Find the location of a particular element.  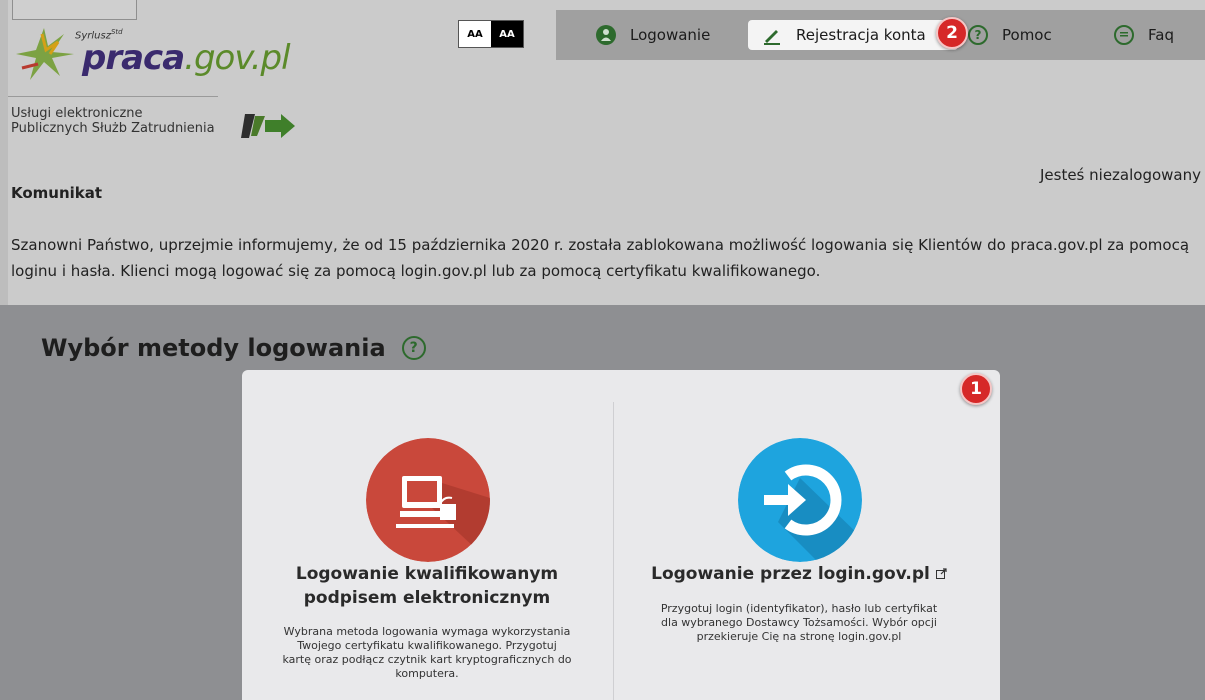

nav-register-label: Rejestracja konta is located at coordinates (861, 35).